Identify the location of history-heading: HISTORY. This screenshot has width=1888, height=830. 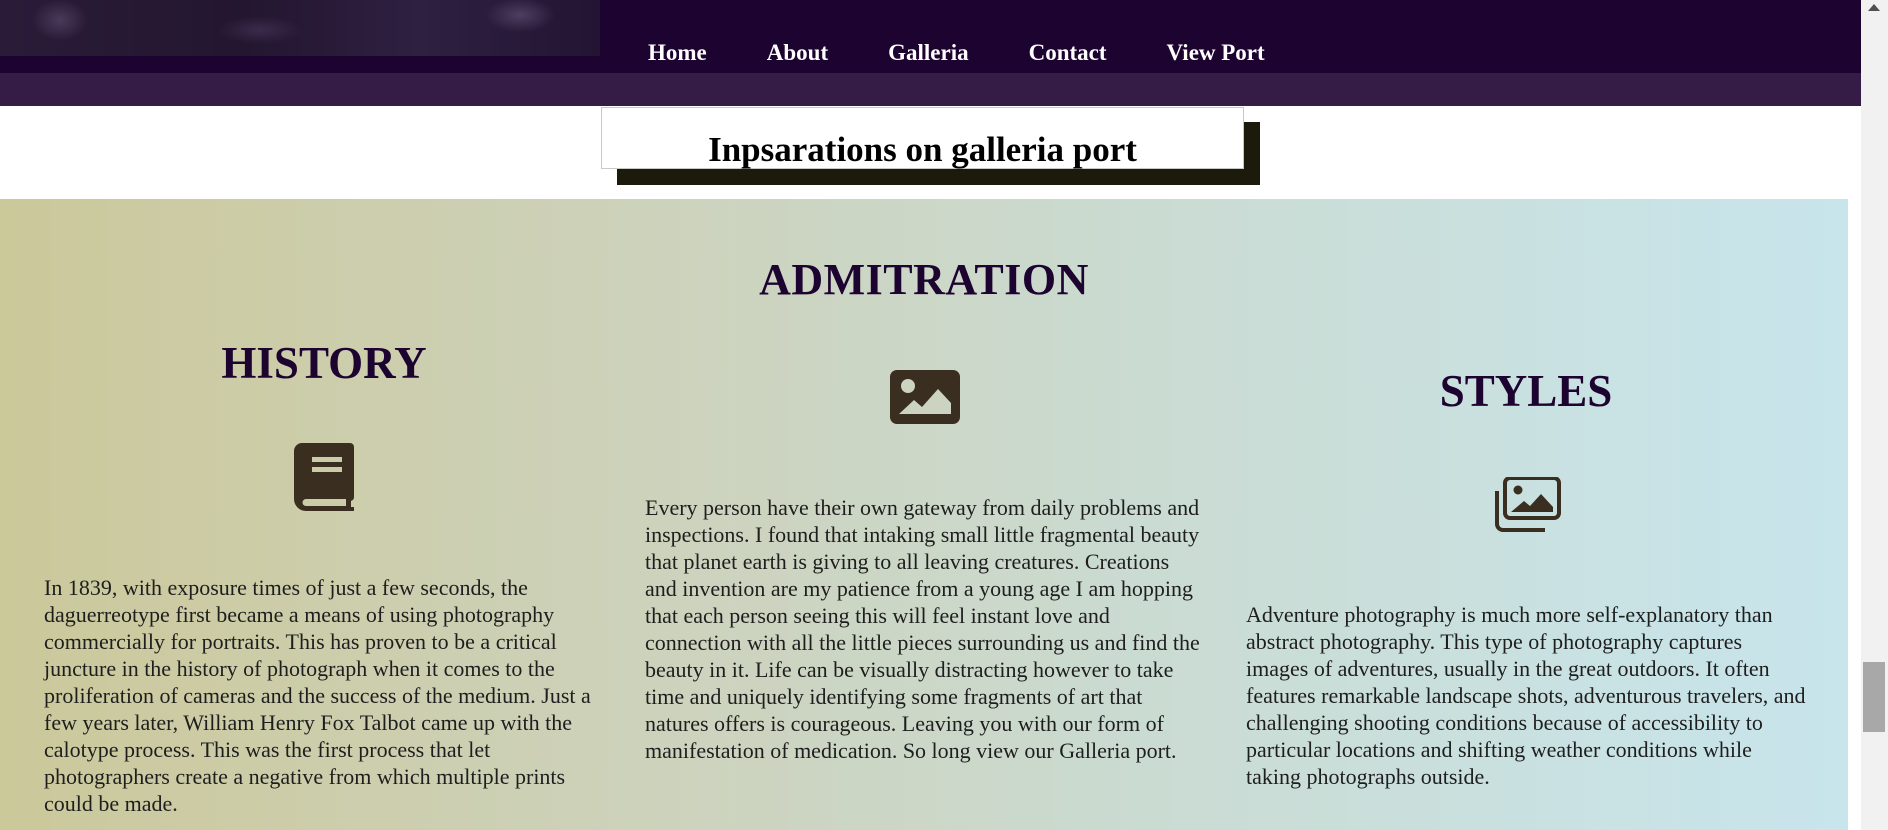
(324, 363).